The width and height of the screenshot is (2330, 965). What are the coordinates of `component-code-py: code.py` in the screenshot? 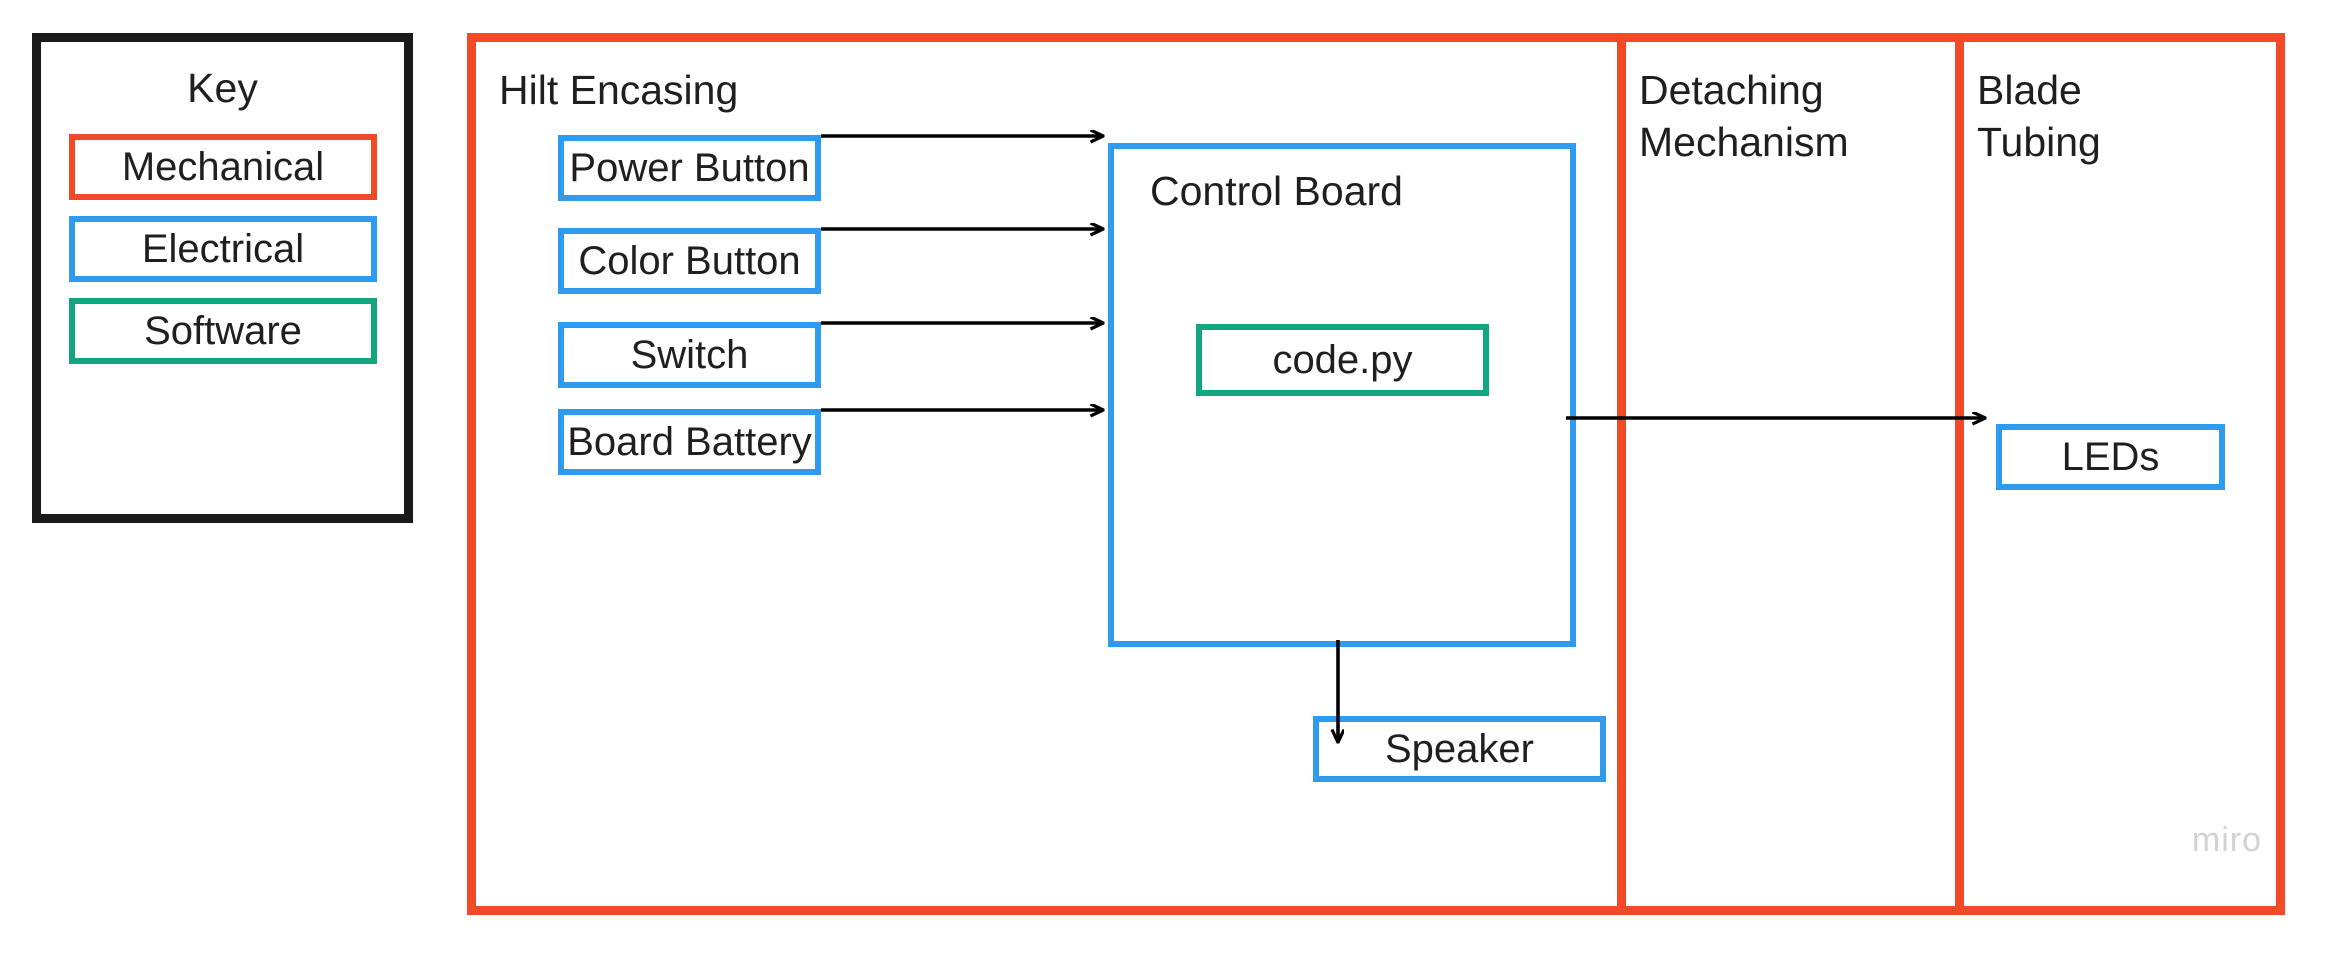 It's located at (1342, 360).